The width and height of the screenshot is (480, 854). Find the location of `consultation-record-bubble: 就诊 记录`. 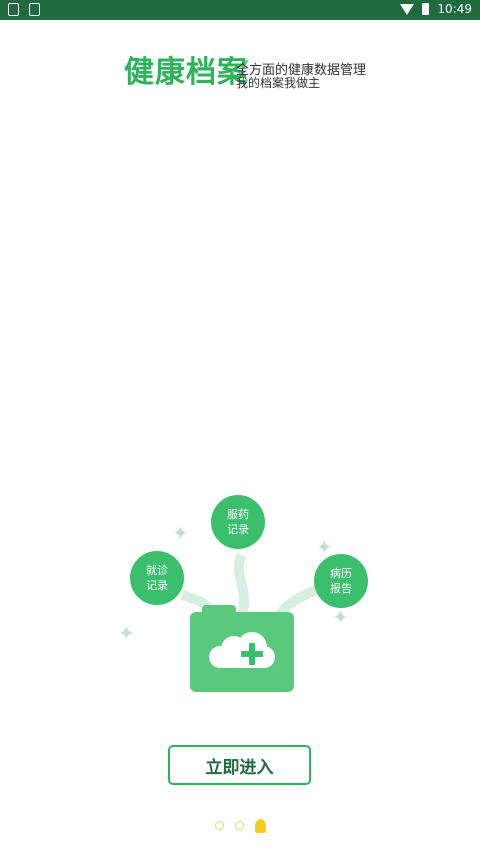

consultation-record-bubble: 就诊 记录 is located at coordinates (157, 578).